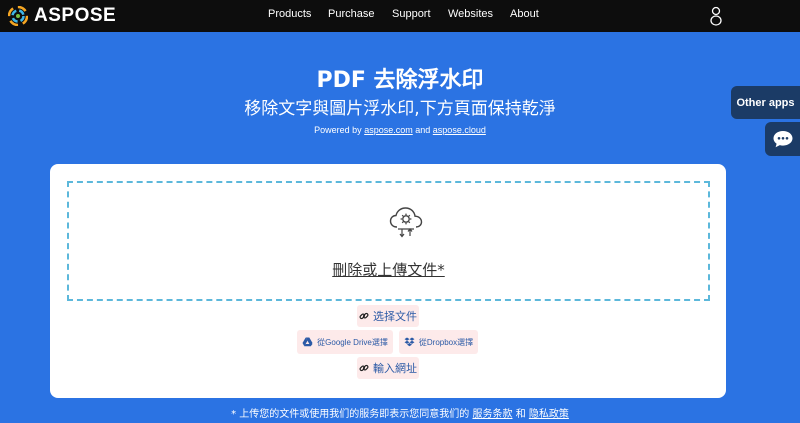 The image size is (800, 423). I want to click on terms-and: 和, so click(520, 414).